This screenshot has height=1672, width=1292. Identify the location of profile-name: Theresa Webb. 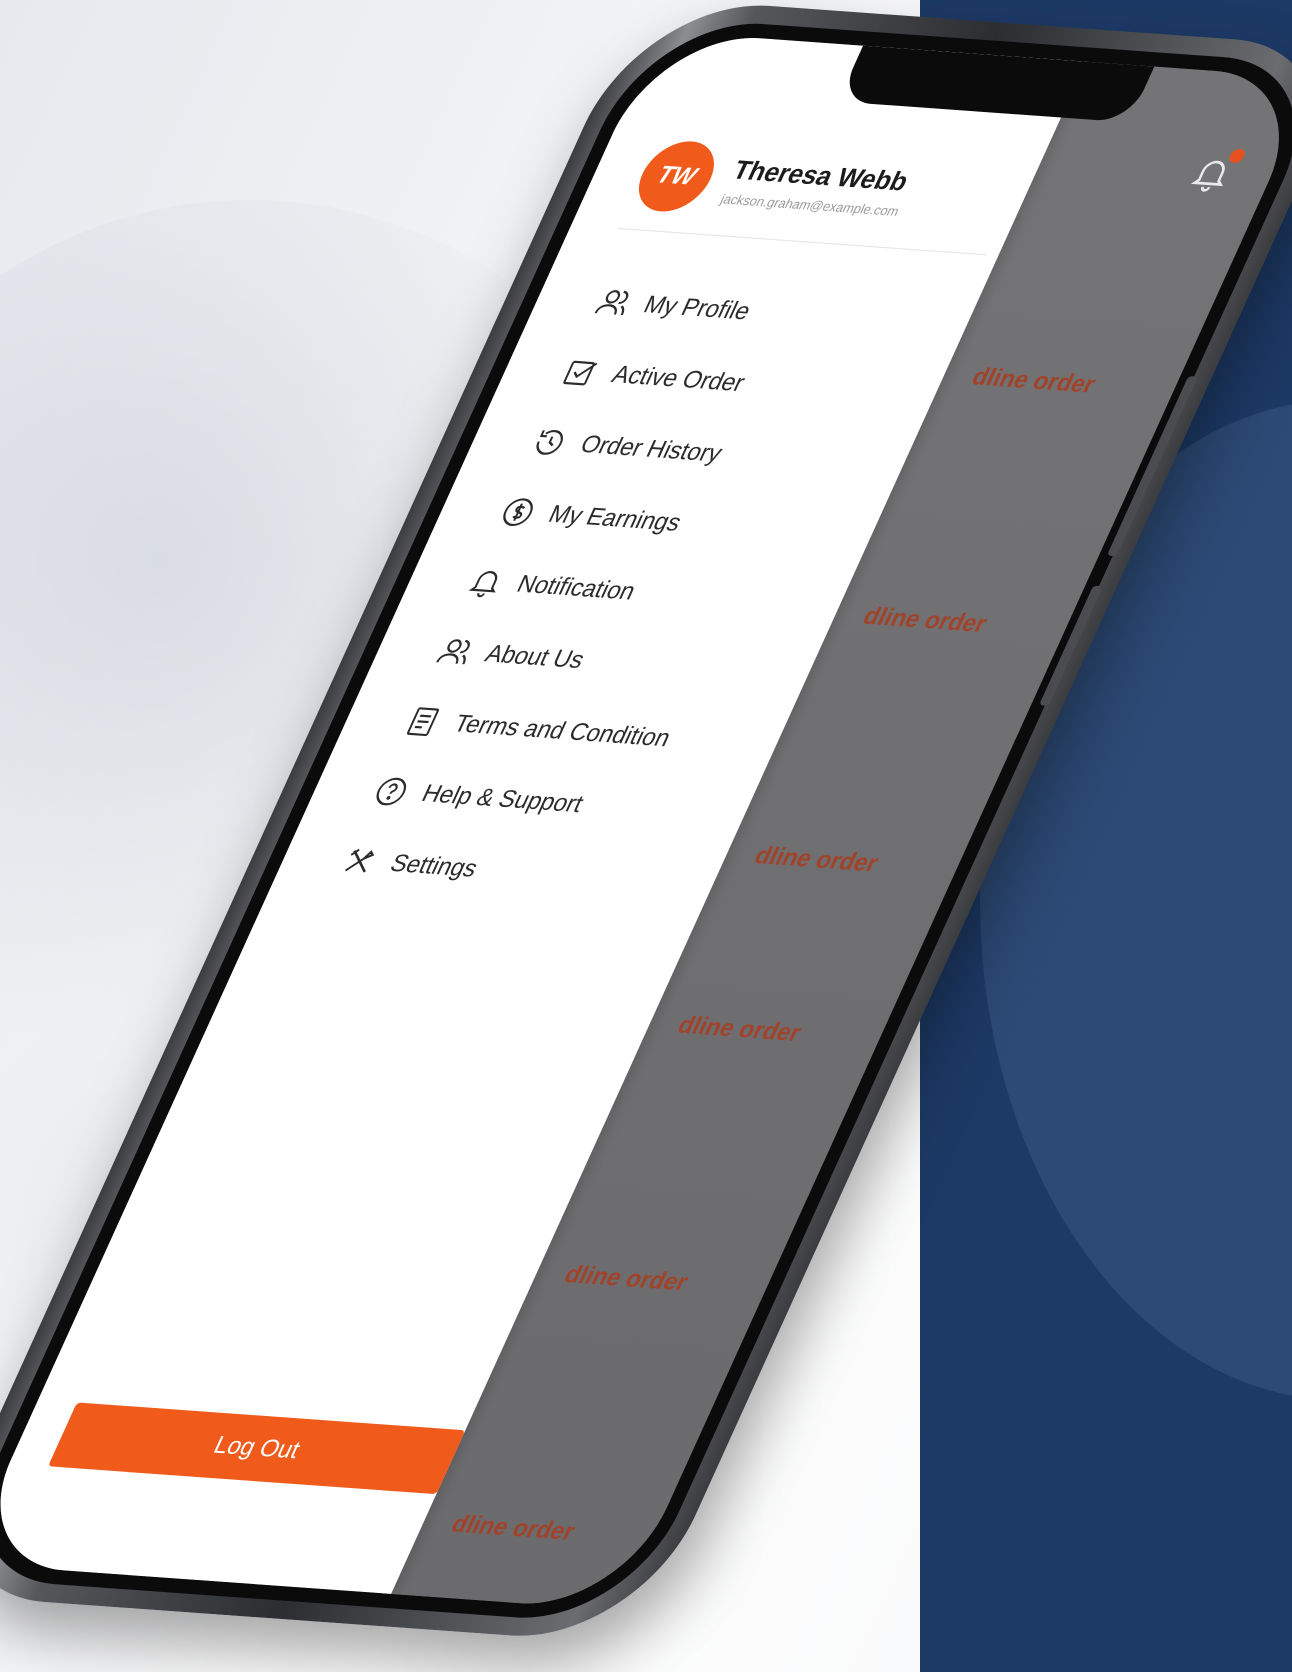
(821, 175).